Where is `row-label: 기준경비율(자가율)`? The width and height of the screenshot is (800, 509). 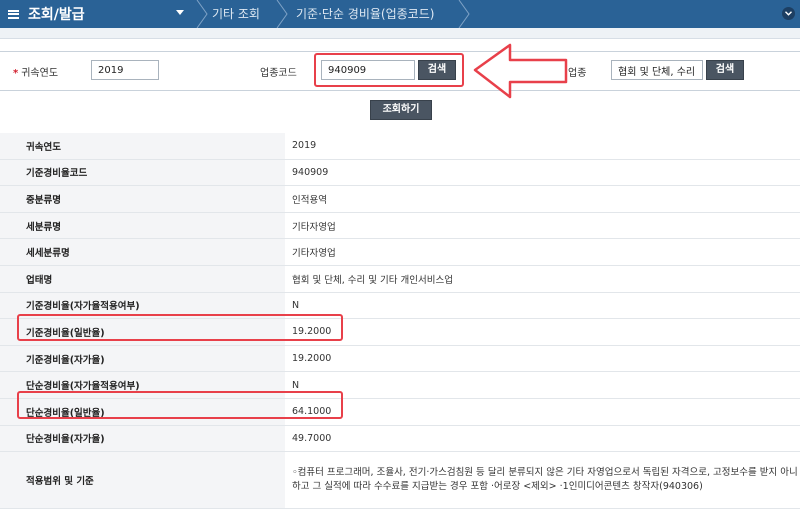
row-label: 기준경비율(자가율) is located at coordinates (142, 359).